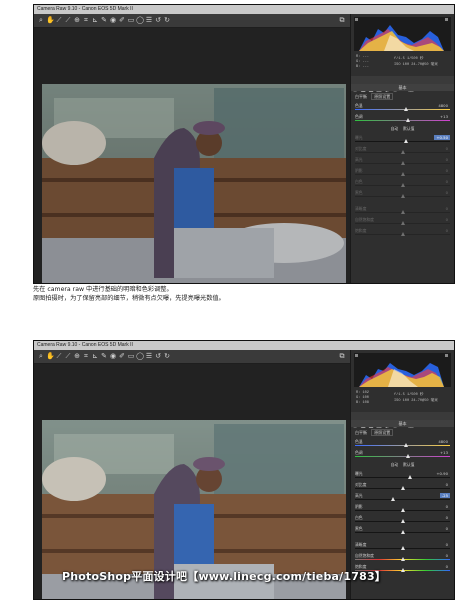  Describe the element at coordinates (402, 233) in the screenshot. I see `saturation-slider: 饱和度 0` at that location.